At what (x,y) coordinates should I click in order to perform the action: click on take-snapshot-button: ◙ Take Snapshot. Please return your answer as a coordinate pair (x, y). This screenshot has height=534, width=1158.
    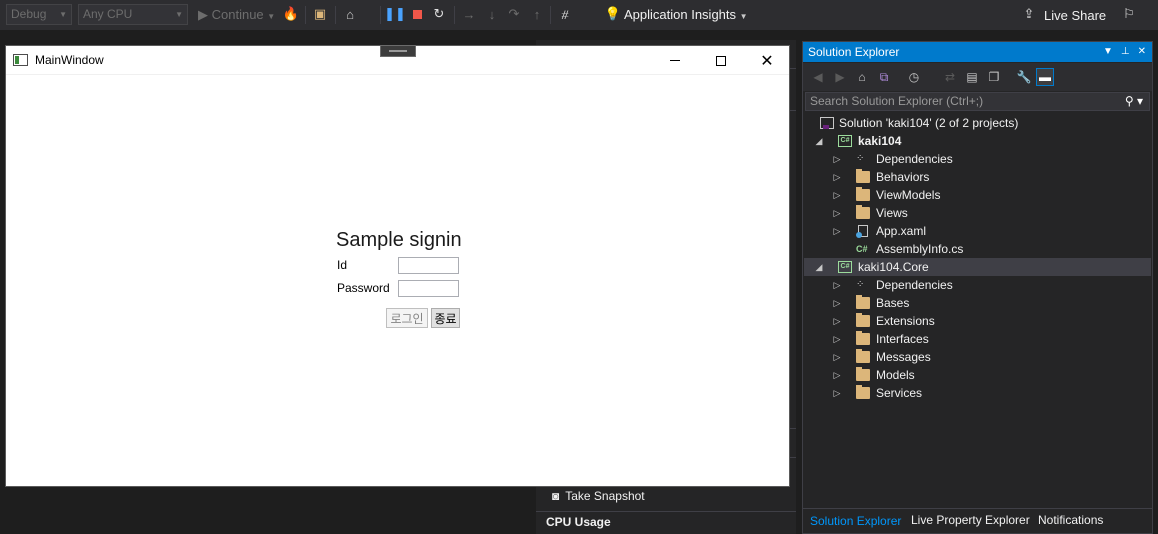
    Looking at the image, I should click on (598, 496).